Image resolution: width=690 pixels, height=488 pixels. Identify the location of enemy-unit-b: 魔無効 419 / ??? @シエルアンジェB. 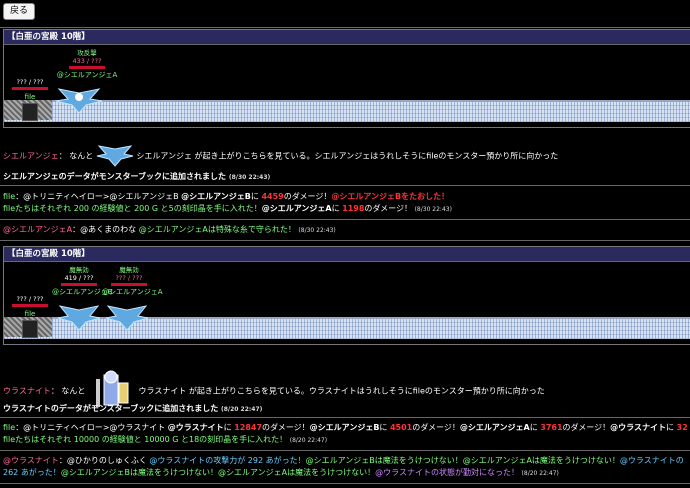
(82, 280).